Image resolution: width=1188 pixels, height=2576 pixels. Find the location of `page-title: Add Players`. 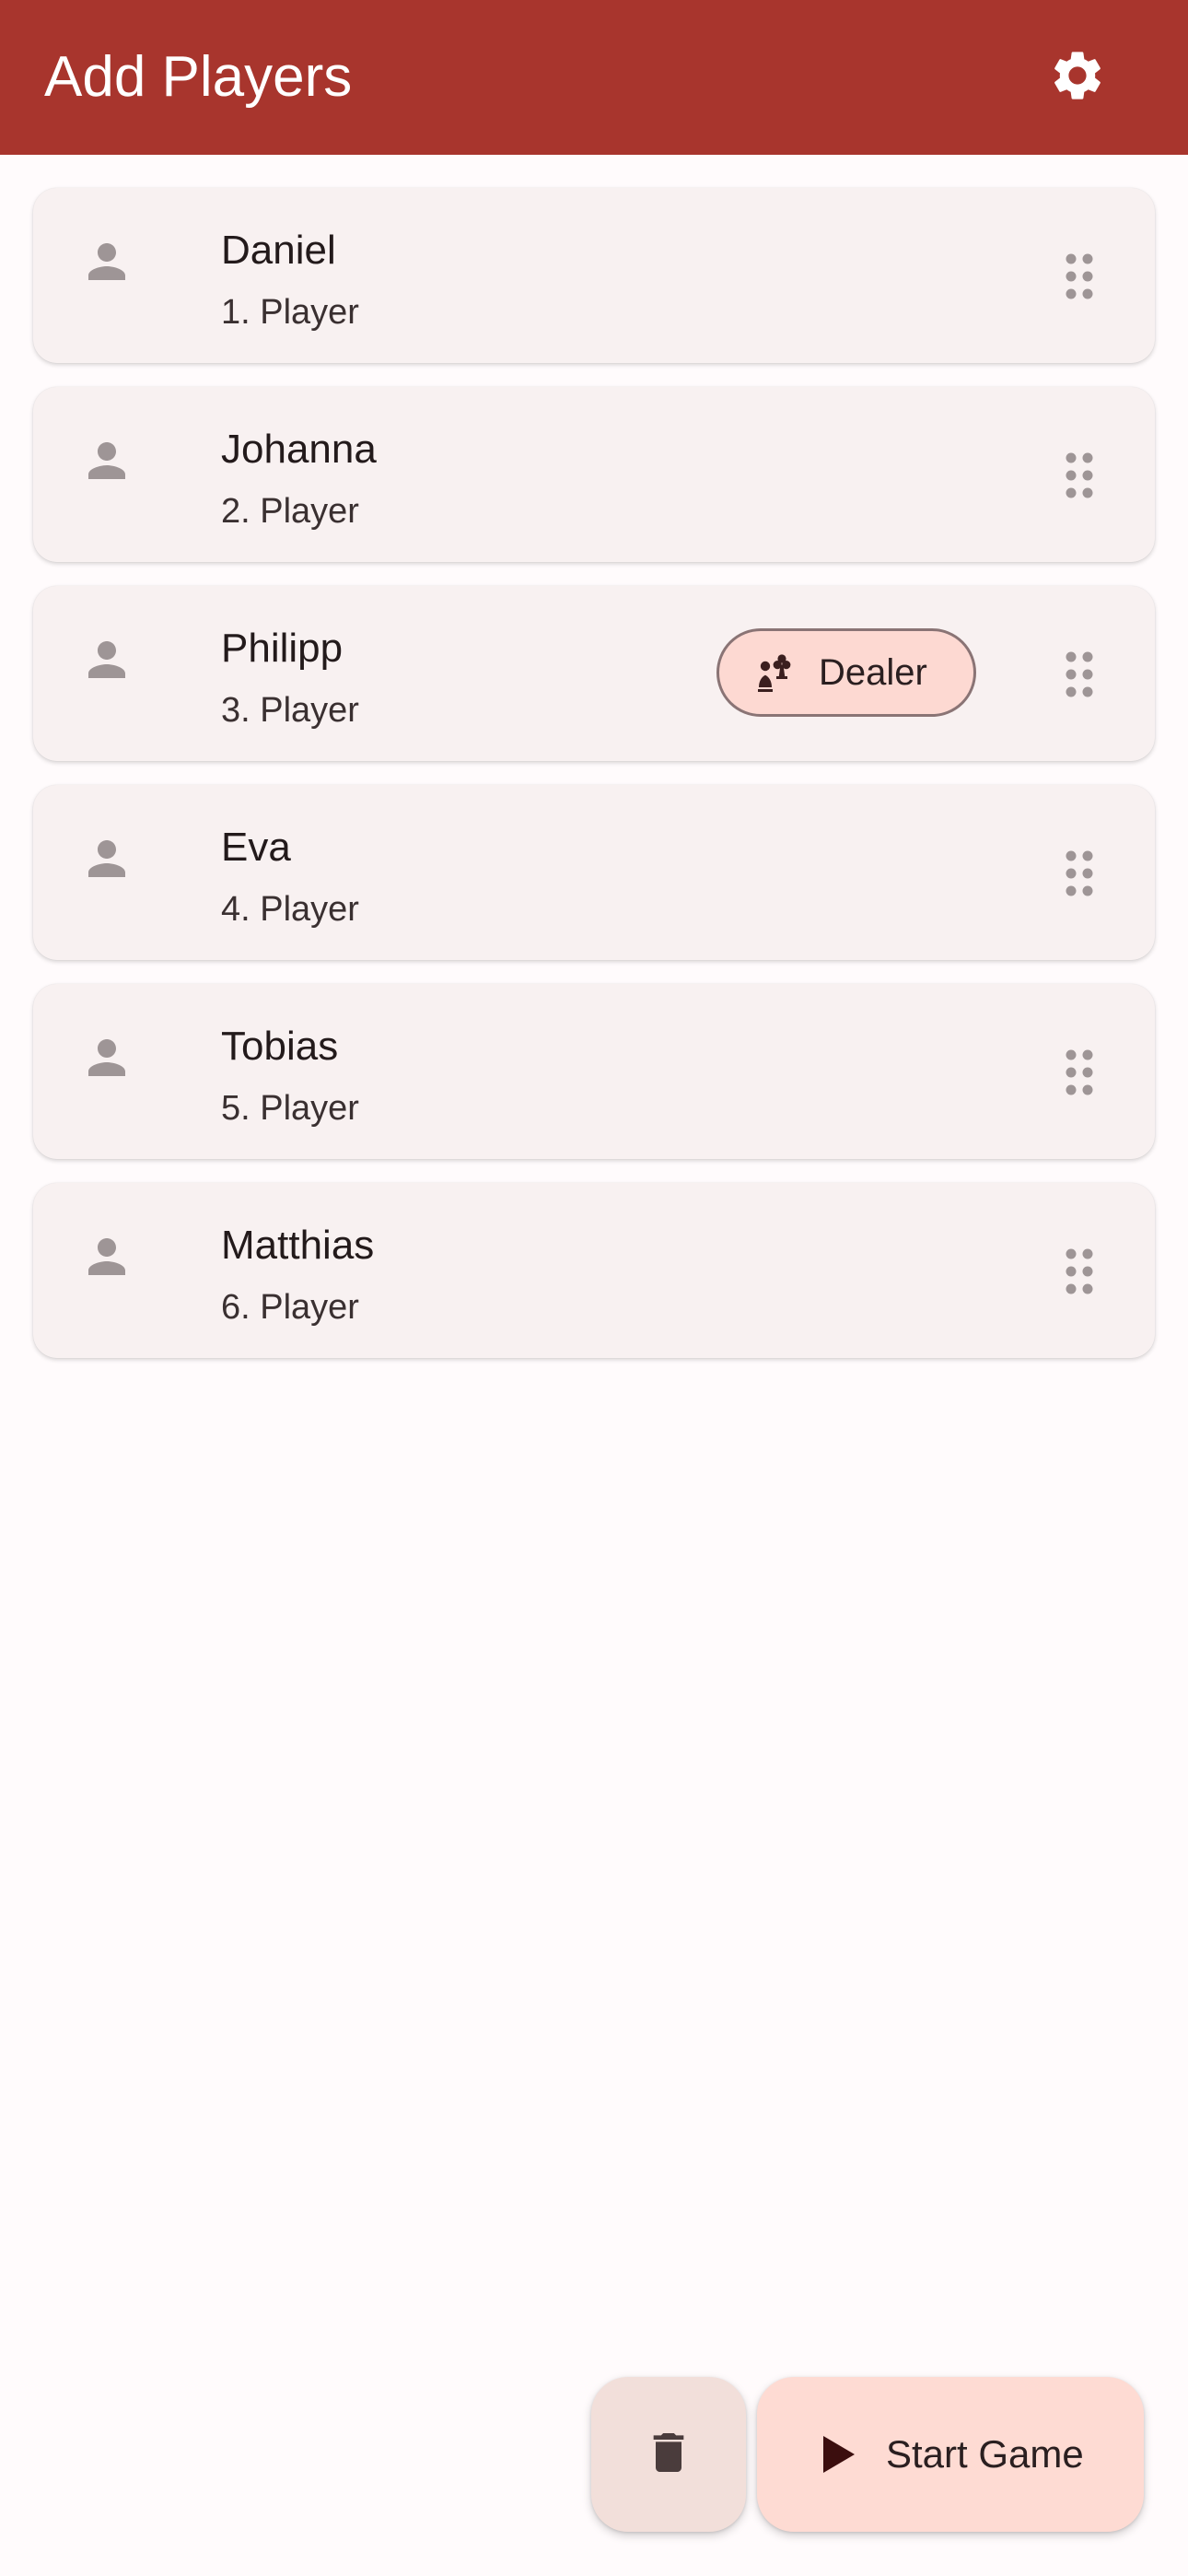

page-title: Add Players is located at coordinates (198, 77).